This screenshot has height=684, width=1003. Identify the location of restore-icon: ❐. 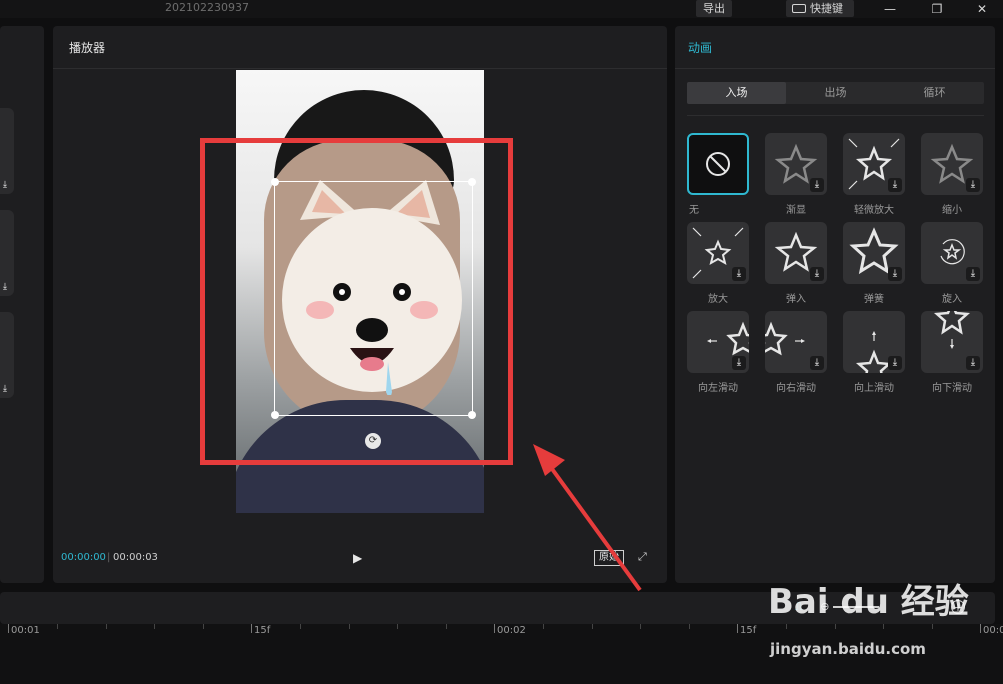
(937, 9).